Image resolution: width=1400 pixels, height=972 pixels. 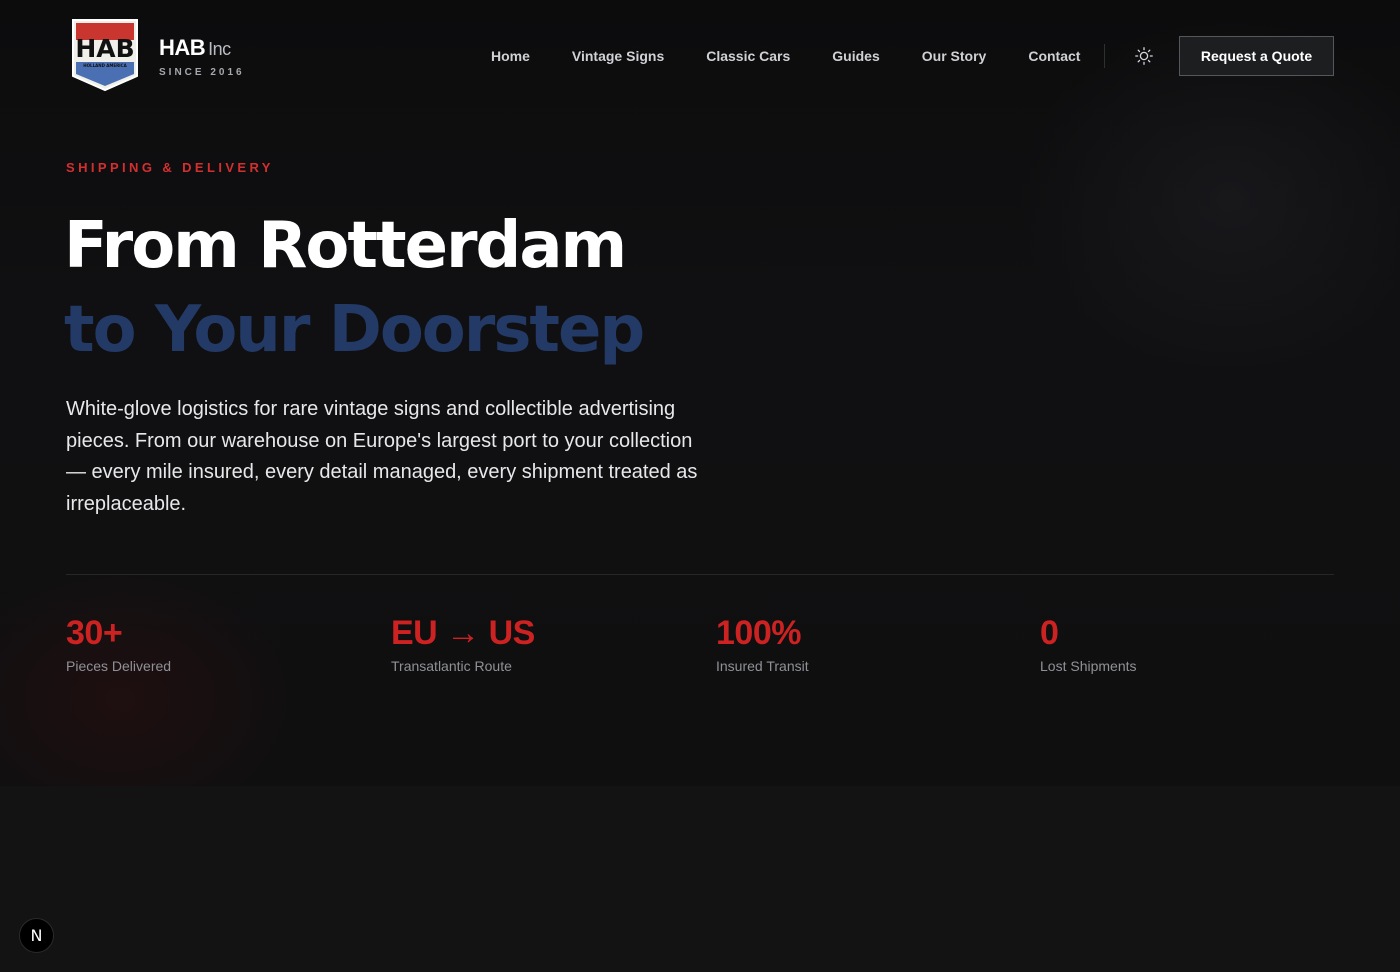 I want to click on hero-eyebrow: SHIPPING & DELIVERY, so click(x=170, y=167).